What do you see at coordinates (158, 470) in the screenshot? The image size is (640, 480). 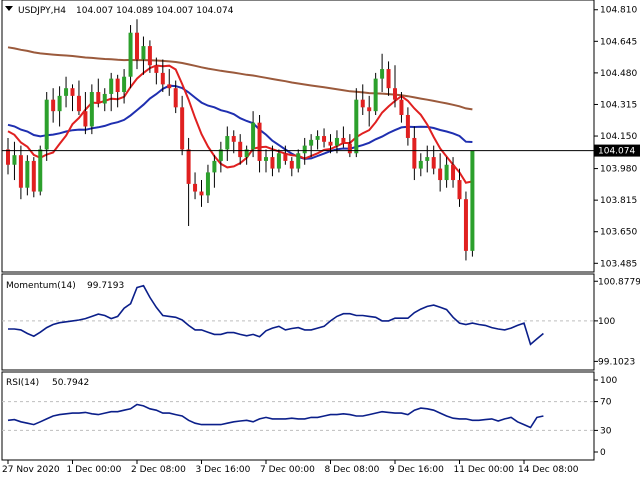 I see `time-tick-label: 2 Dec 08:00` at bounding box center [158, 470].